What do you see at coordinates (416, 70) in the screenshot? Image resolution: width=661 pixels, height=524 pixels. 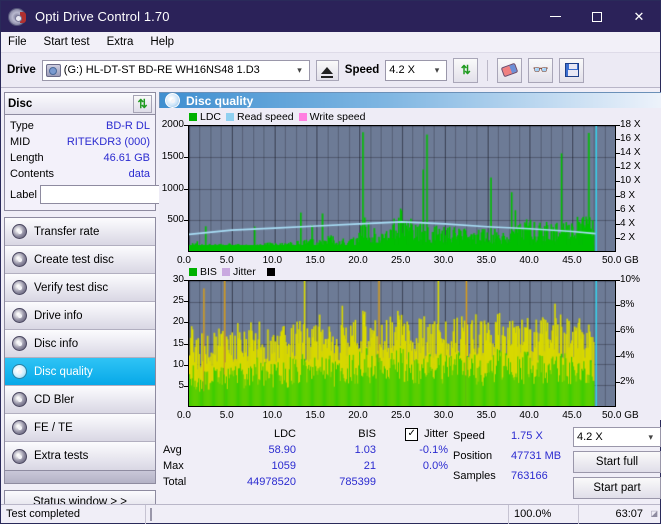 I see `speed-select: 4.2 X ▾` at bounding box center [416, 70].